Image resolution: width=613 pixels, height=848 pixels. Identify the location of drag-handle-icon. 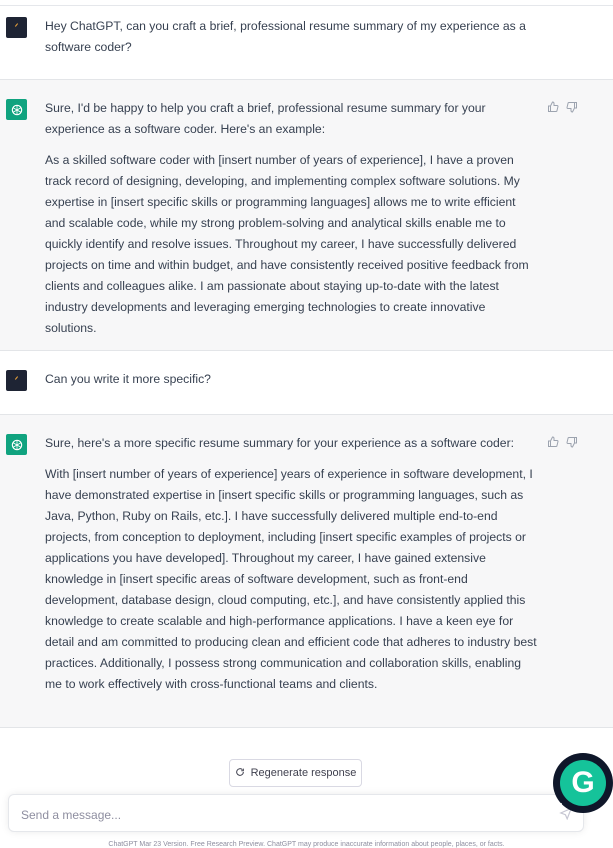
(560, 806).